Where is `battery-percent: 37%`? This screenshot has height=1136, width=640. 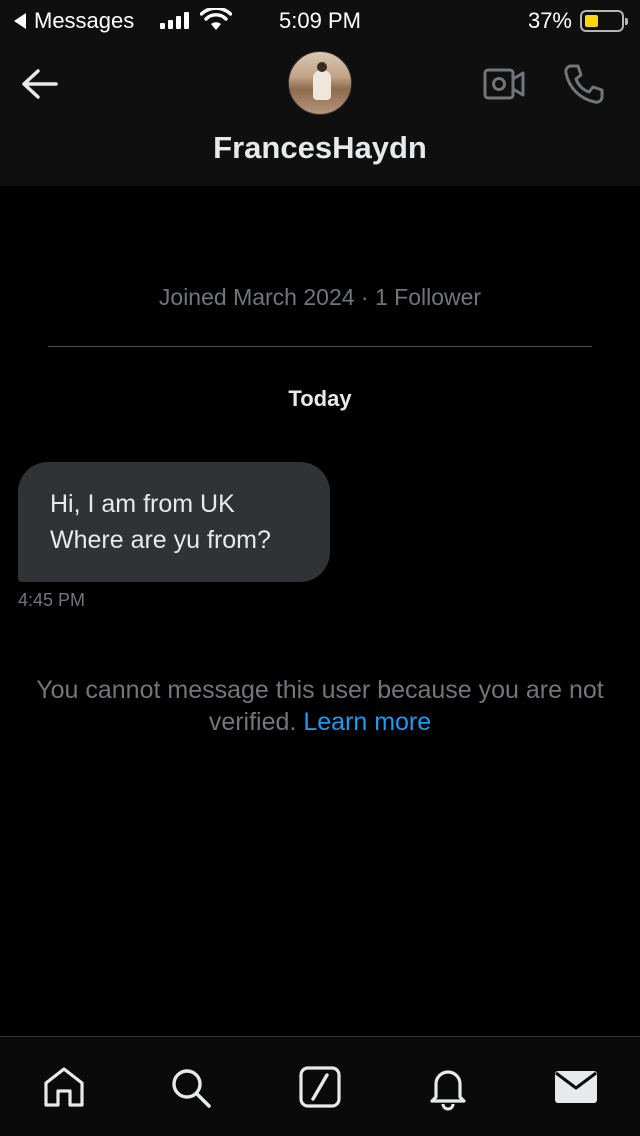
battery-percent: 37% is located at coordinates (549, 20).